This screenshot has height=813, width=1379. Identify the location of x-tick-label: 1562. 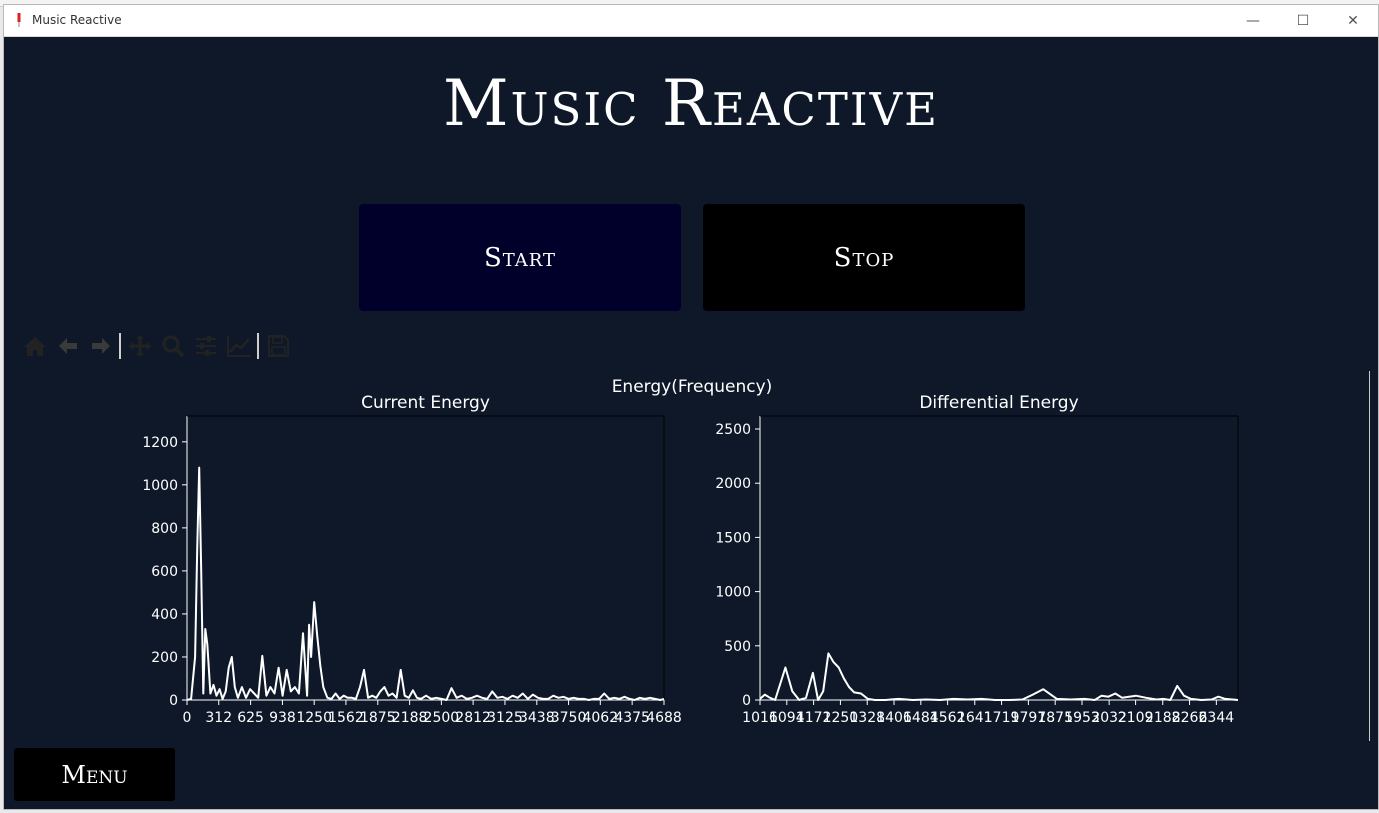
(346, 718).